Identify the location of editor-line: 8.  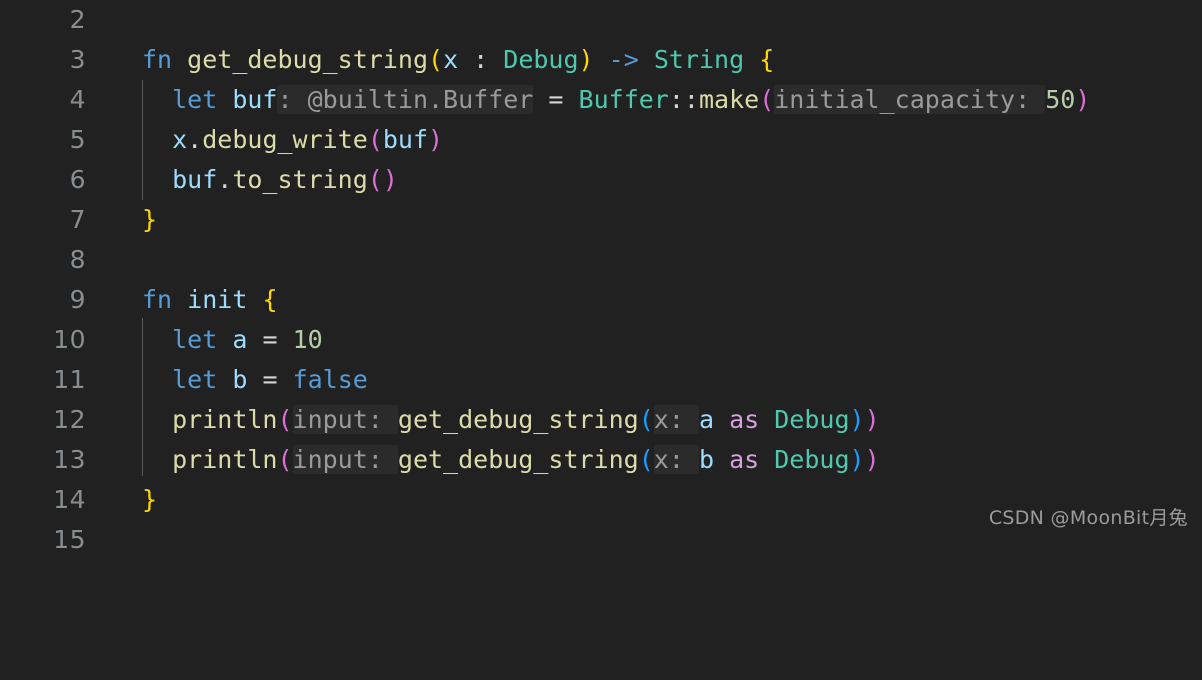
(601, 260).